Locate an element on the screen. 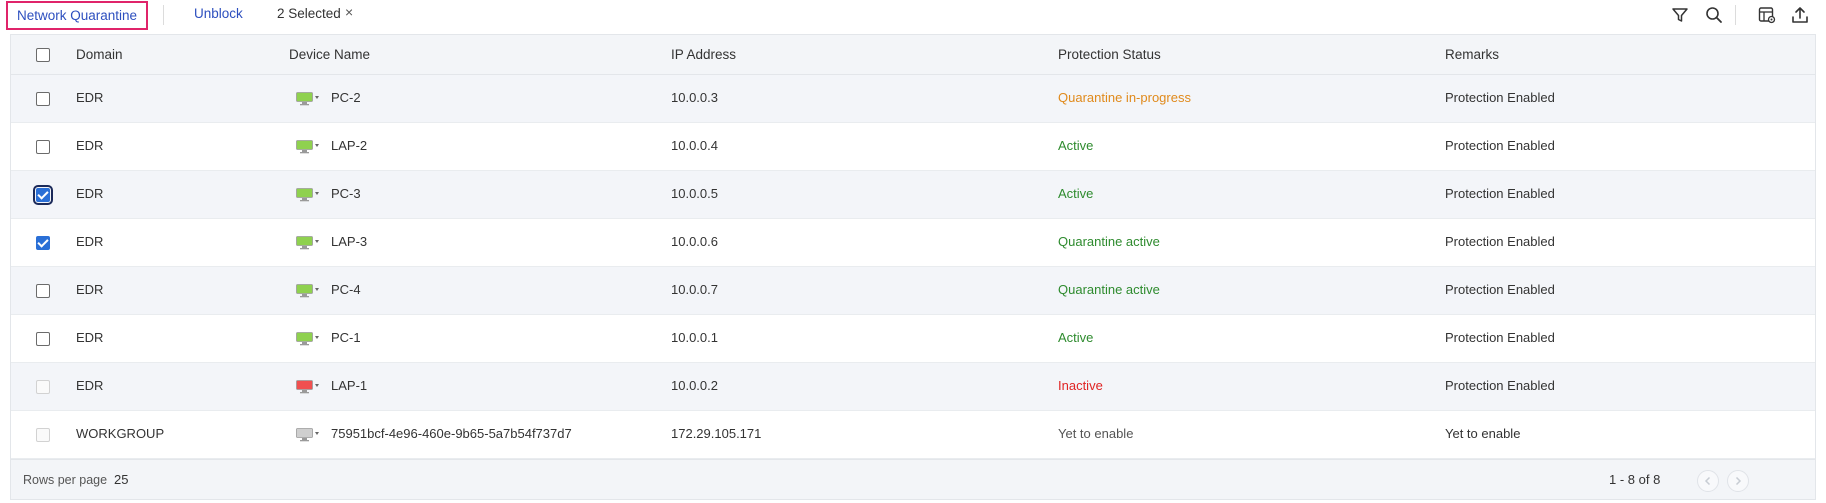 The image size is (1826, 503). device-name-link: LAP-2 is located at coordinates (349, 145).